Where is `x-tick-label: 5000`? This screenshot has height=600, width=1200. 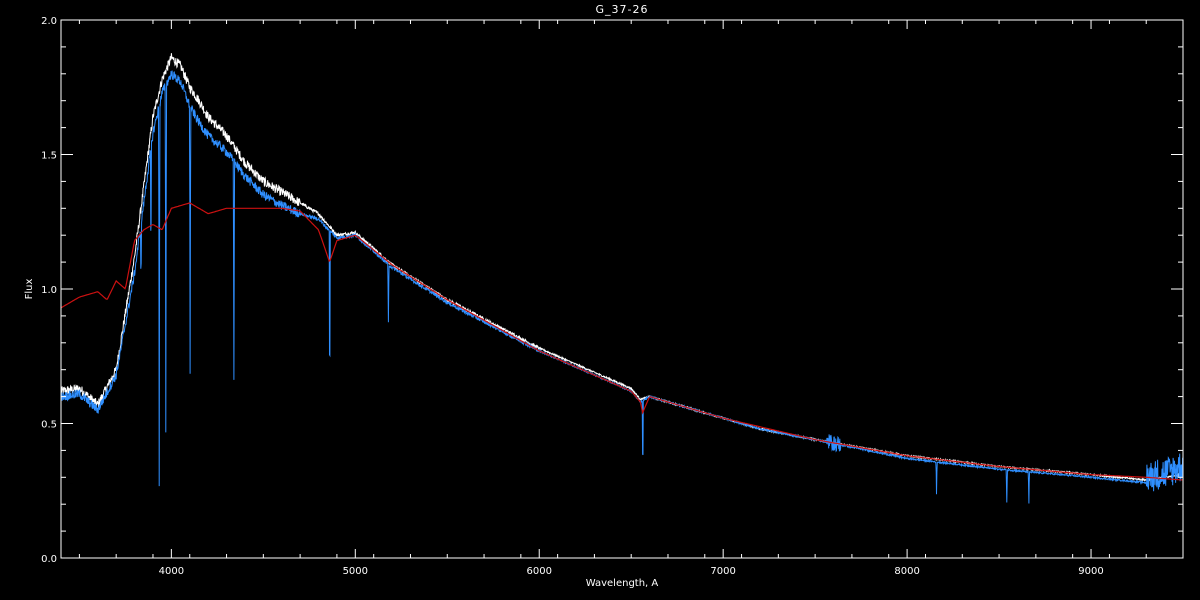 x-tick-label: 5000 is located at coordinates (355, 571).